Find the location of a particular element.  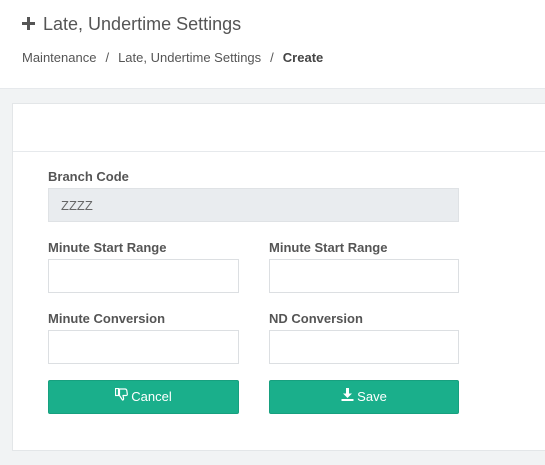

download-icon is located at coordinates (347, 397).